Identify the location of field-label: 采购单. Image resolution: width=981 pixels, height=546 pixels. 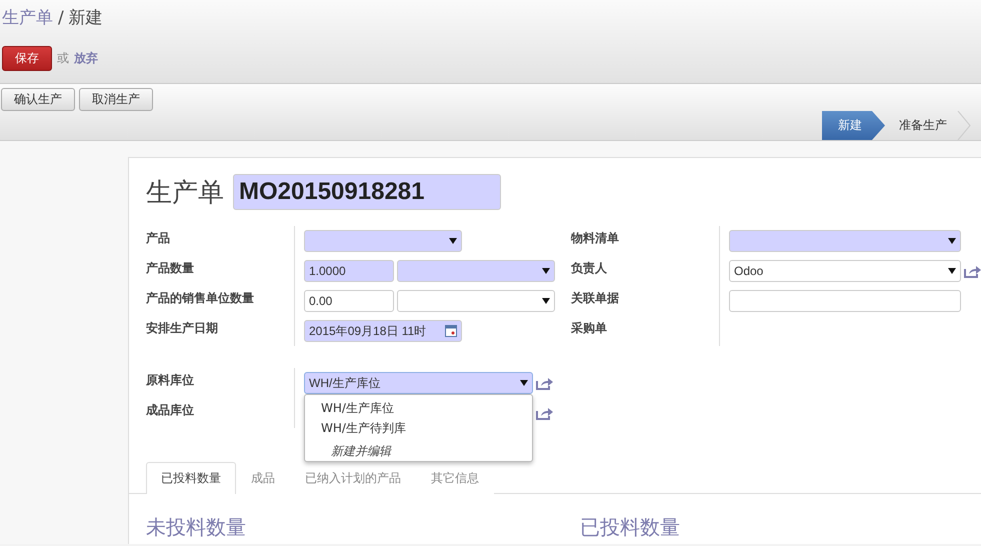
(645, 331).